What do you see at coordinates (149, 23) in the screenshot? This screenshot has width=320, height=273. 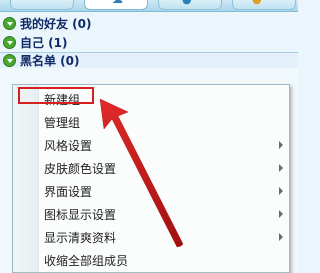 I see `group-my-friends: 我的好友 (0)` at bounding box center [149, 23].